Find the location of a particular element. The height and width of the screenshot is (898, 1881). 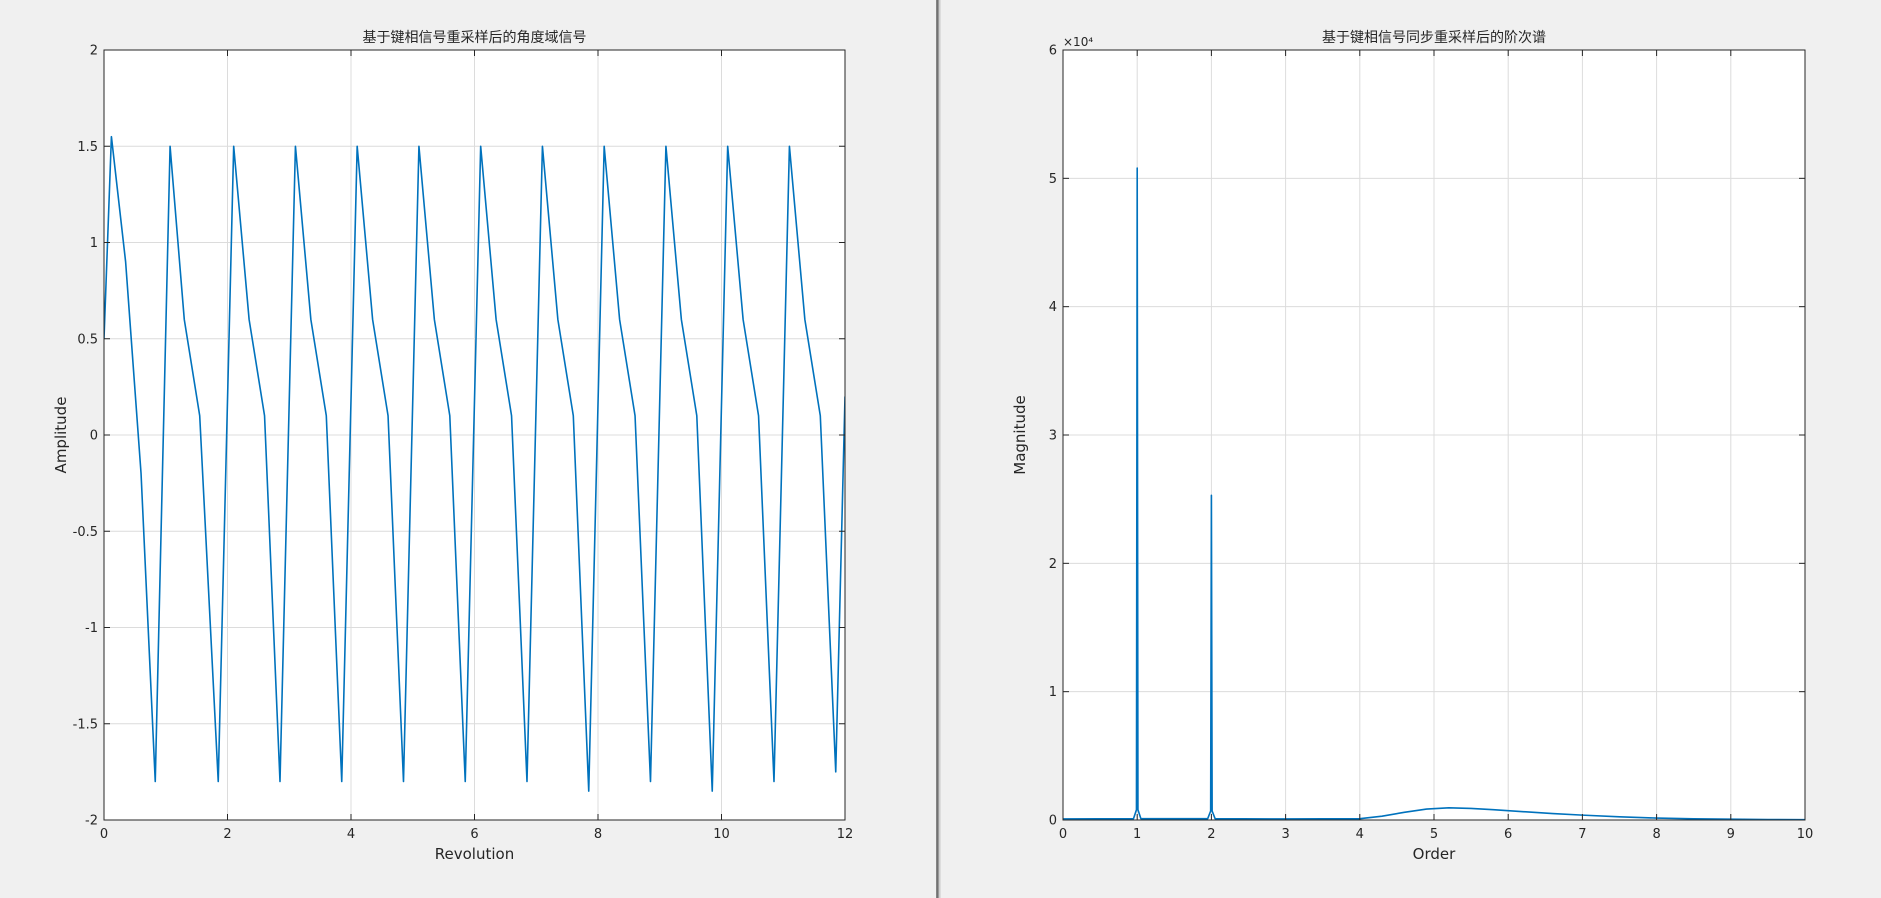

y-tick-label: -0.5 is located at coordinates (85, 532).